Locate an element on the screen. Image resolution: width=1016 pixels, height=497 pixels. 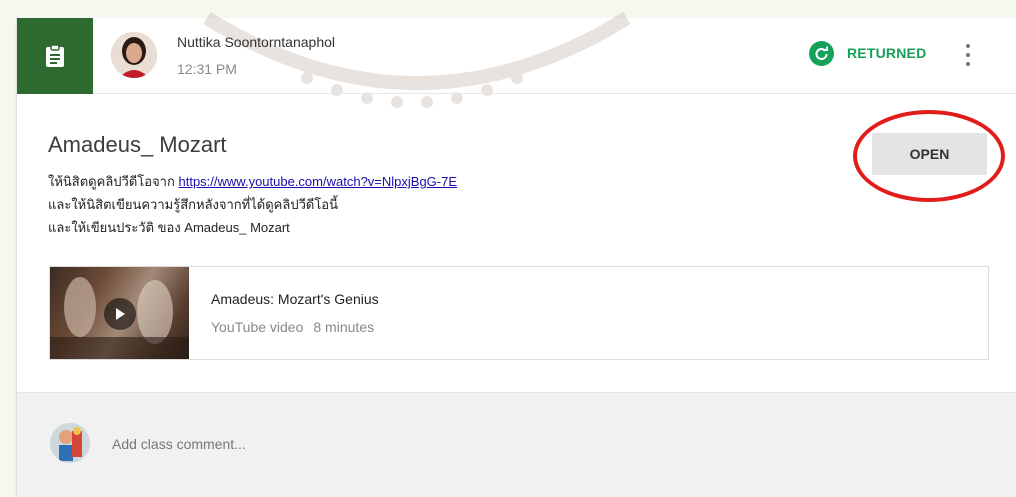
attachment-title: Amadeus: Mozart's Genius is located at coordinates (295, 299).